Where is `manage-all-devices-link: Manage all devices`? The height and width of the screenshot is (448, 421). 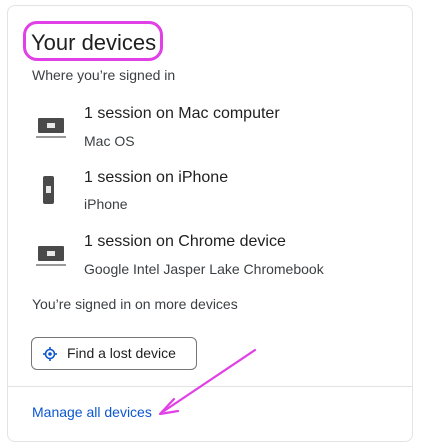
manage-all-devices-link: Manage all devices is located at coordinates (92, 412).